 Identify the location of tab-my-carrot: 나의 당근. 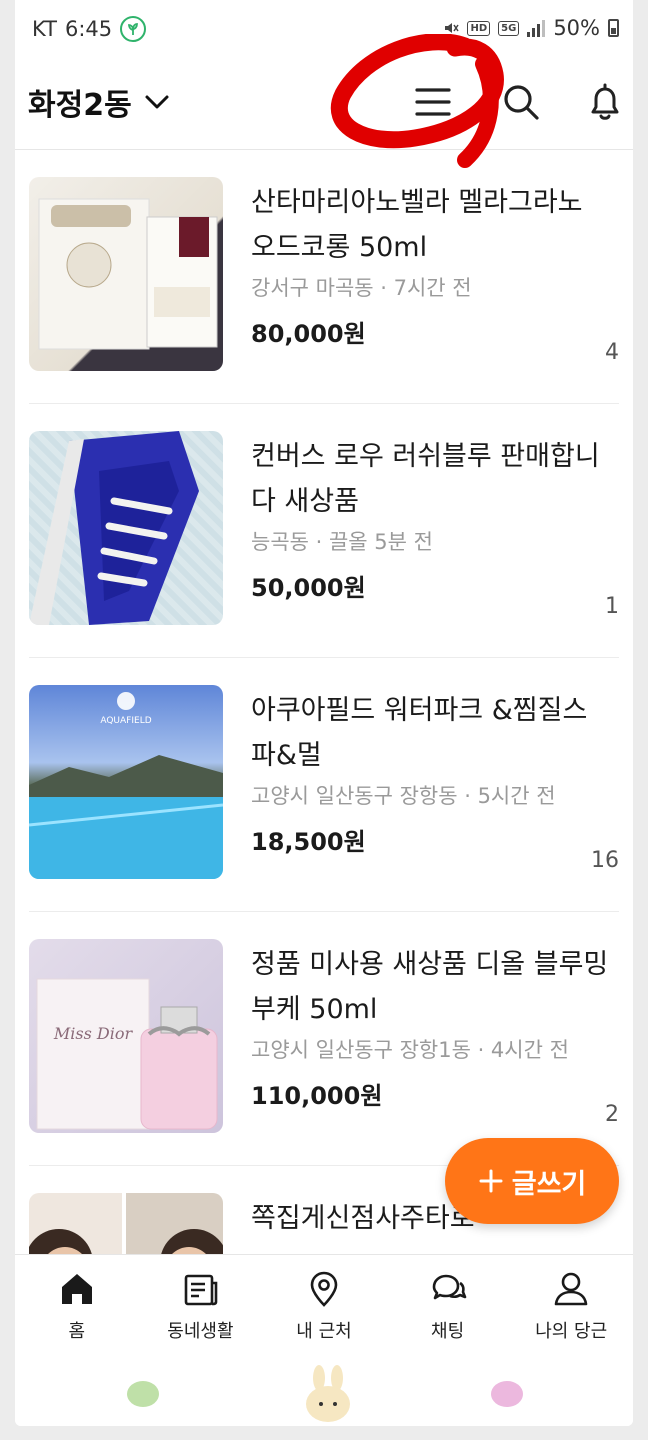
(571, 1306).